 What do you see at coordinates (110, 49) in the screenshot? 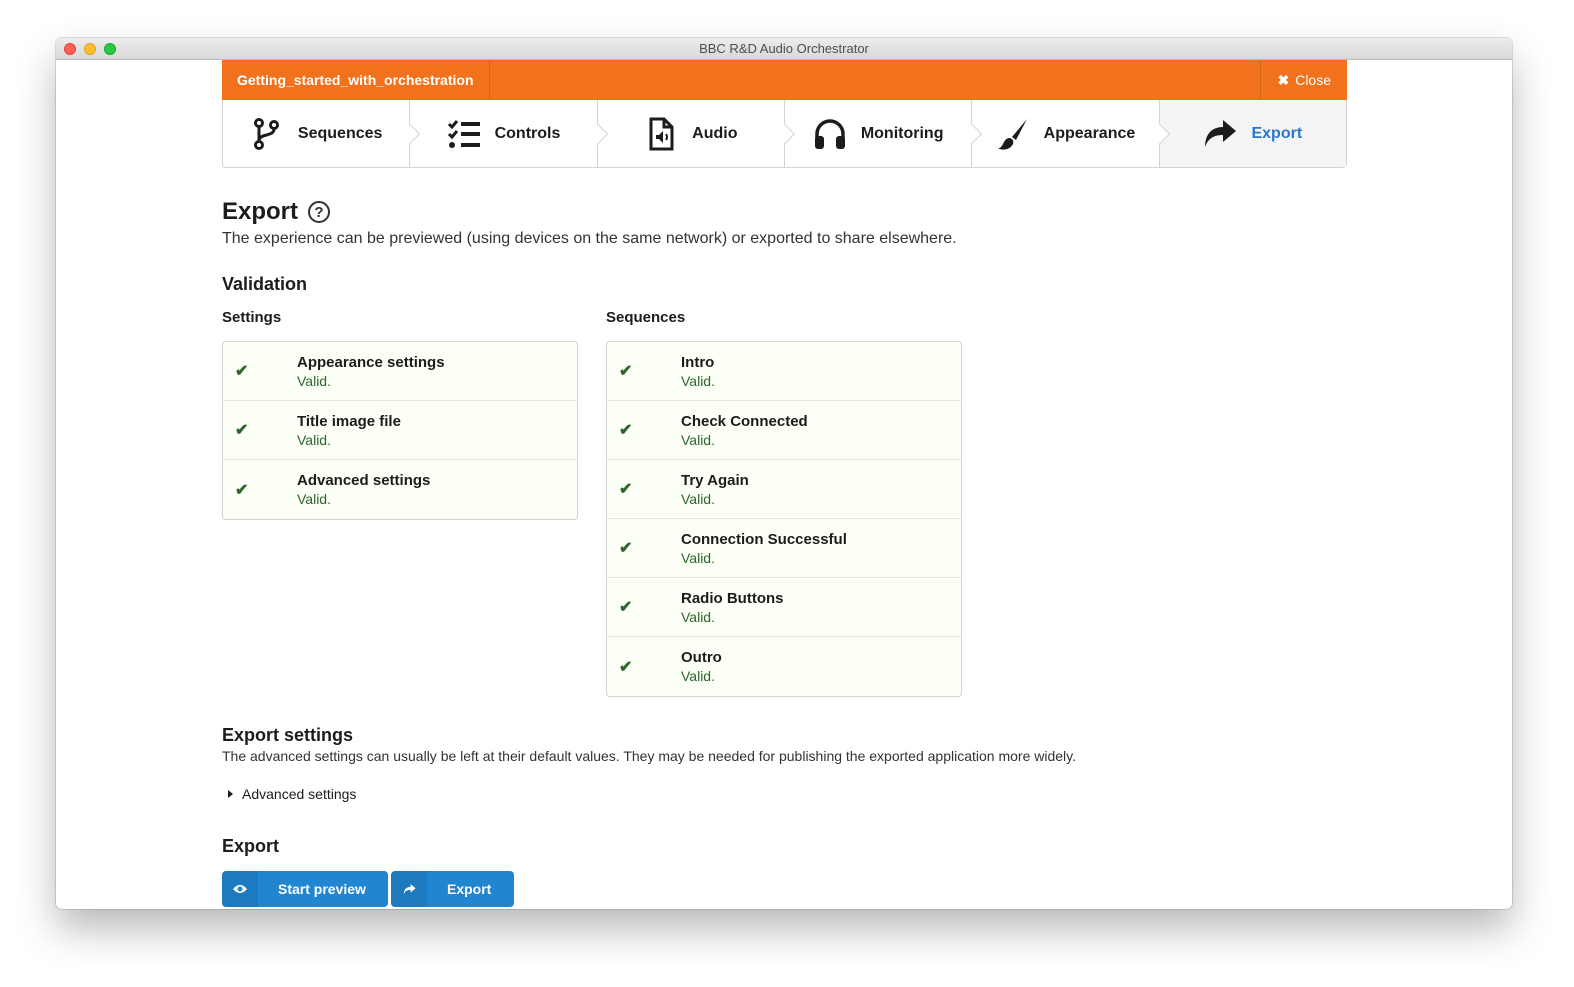
I see `window-zoom-button` at bounding box center [110, 49].